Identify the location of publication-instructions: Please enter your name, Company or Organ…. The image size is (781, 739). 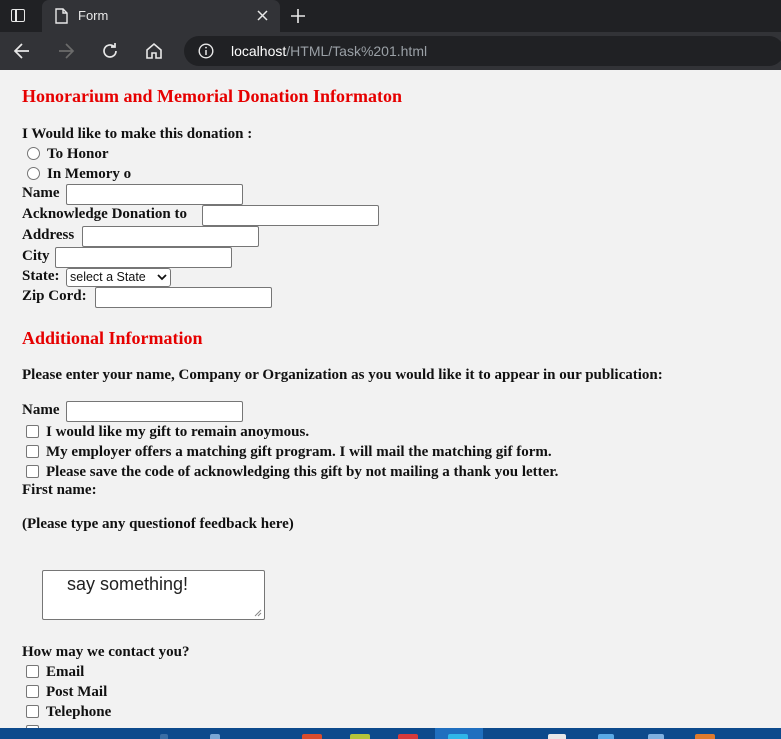
(342, 375).